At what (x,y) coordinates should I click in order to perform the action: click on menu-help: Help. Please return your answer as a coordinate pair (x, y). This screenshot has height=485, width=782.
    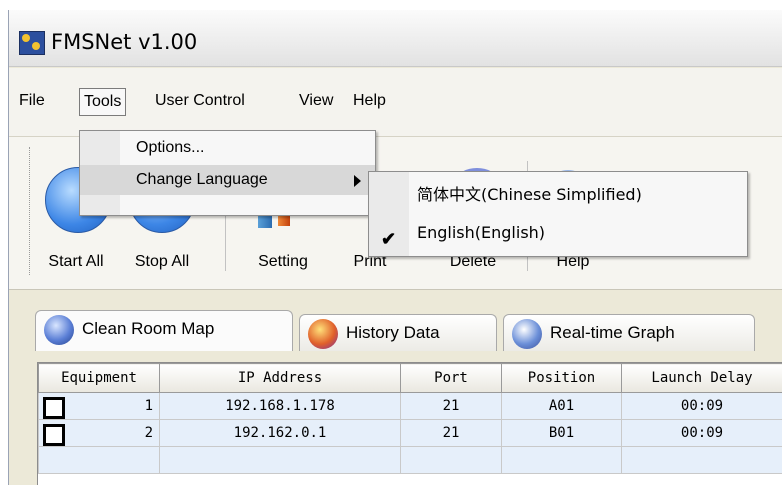
    Looking at the image, I should click on (369, 101).